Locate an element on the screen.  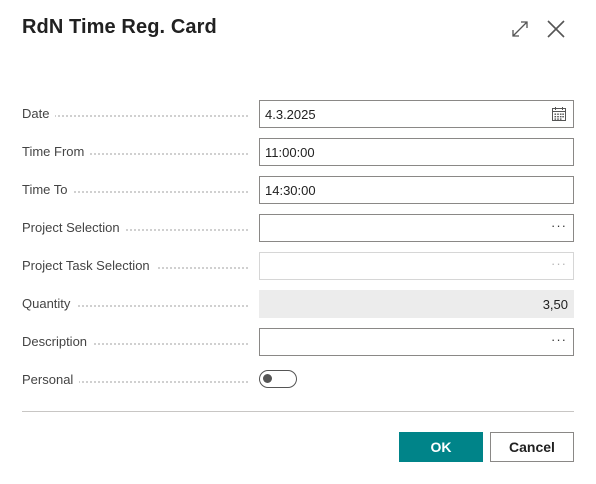
time-from-value: 11:00:00 is located at coordinates (290, 152).